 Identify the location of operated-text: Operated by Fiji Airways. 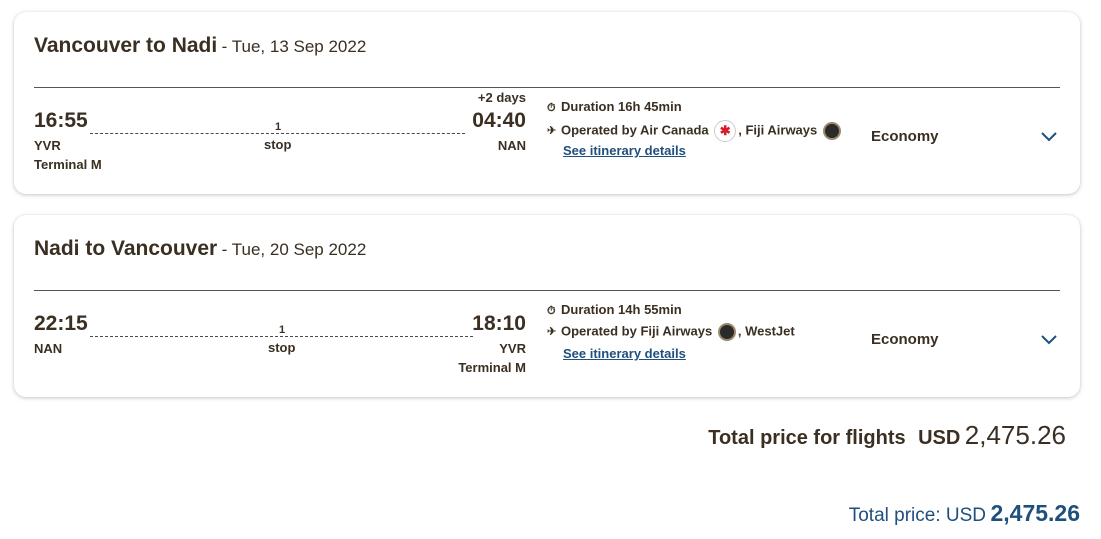
(637, 331).